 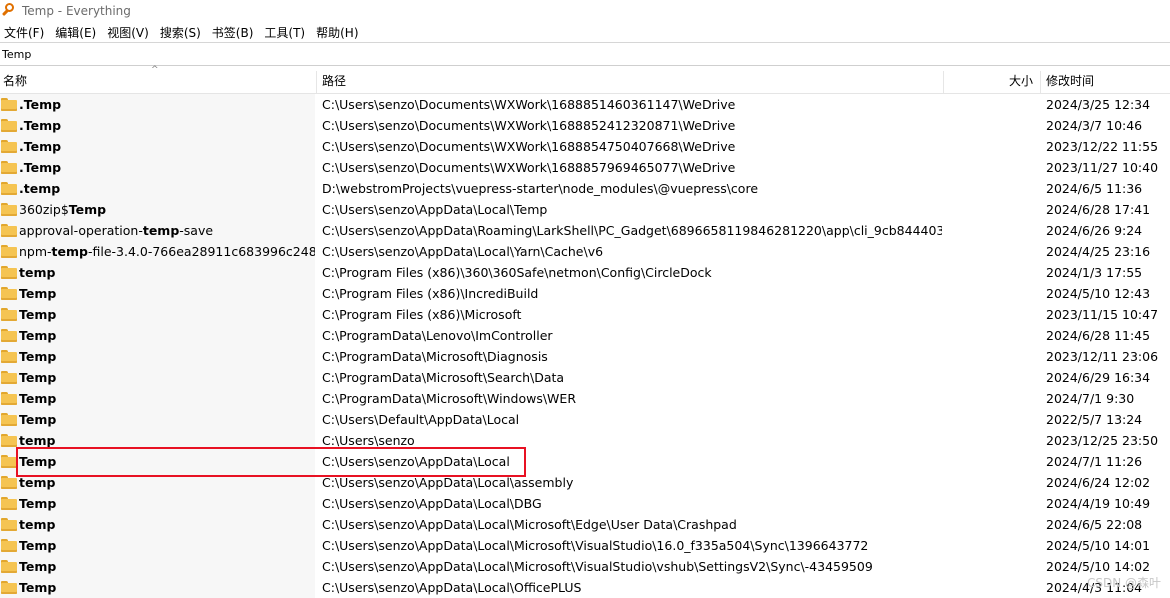 I want to click on file-modified: 2024/1/3 17:55, so click(x=1094, y=272).